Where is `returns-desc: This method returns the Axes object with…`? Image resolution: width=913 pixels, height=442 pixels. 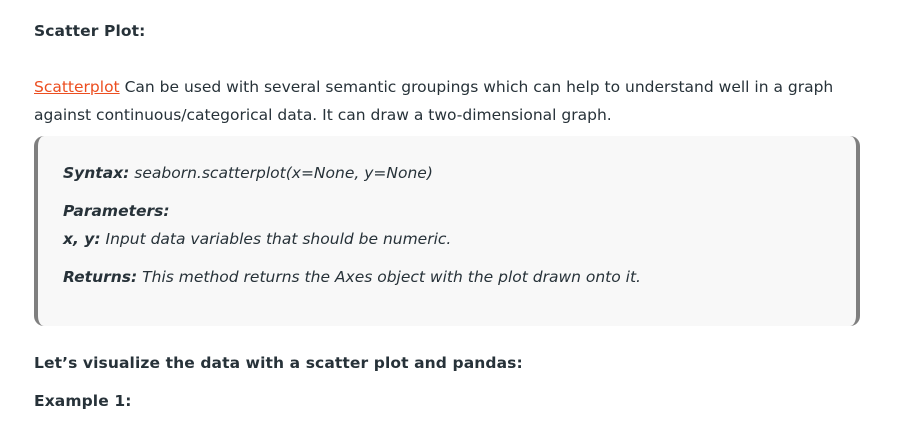 returns-desc: This method returns the Axes object with… is located at coordinates (389, 277).